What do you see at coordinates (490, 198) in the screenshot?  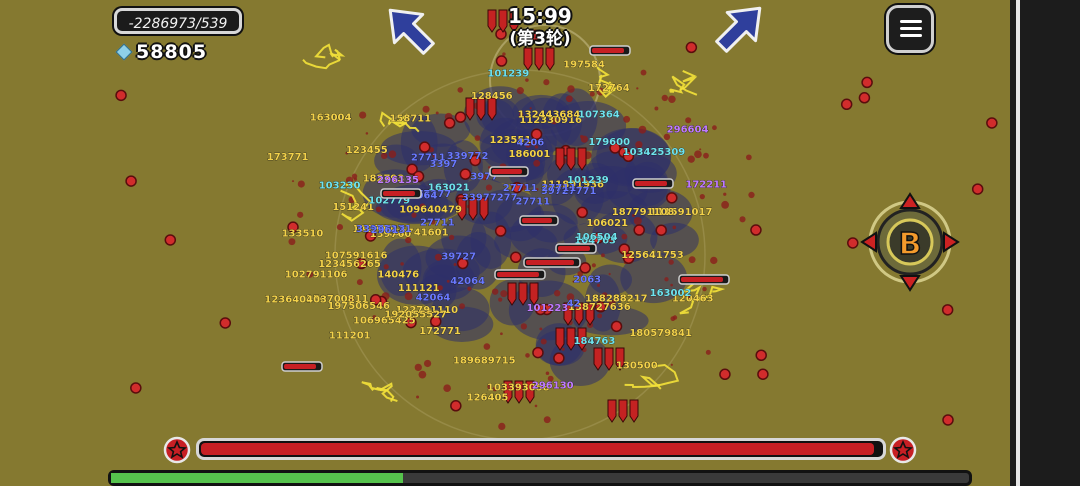 I see `damage-number: 33977277` at bounding box center [490, 198].